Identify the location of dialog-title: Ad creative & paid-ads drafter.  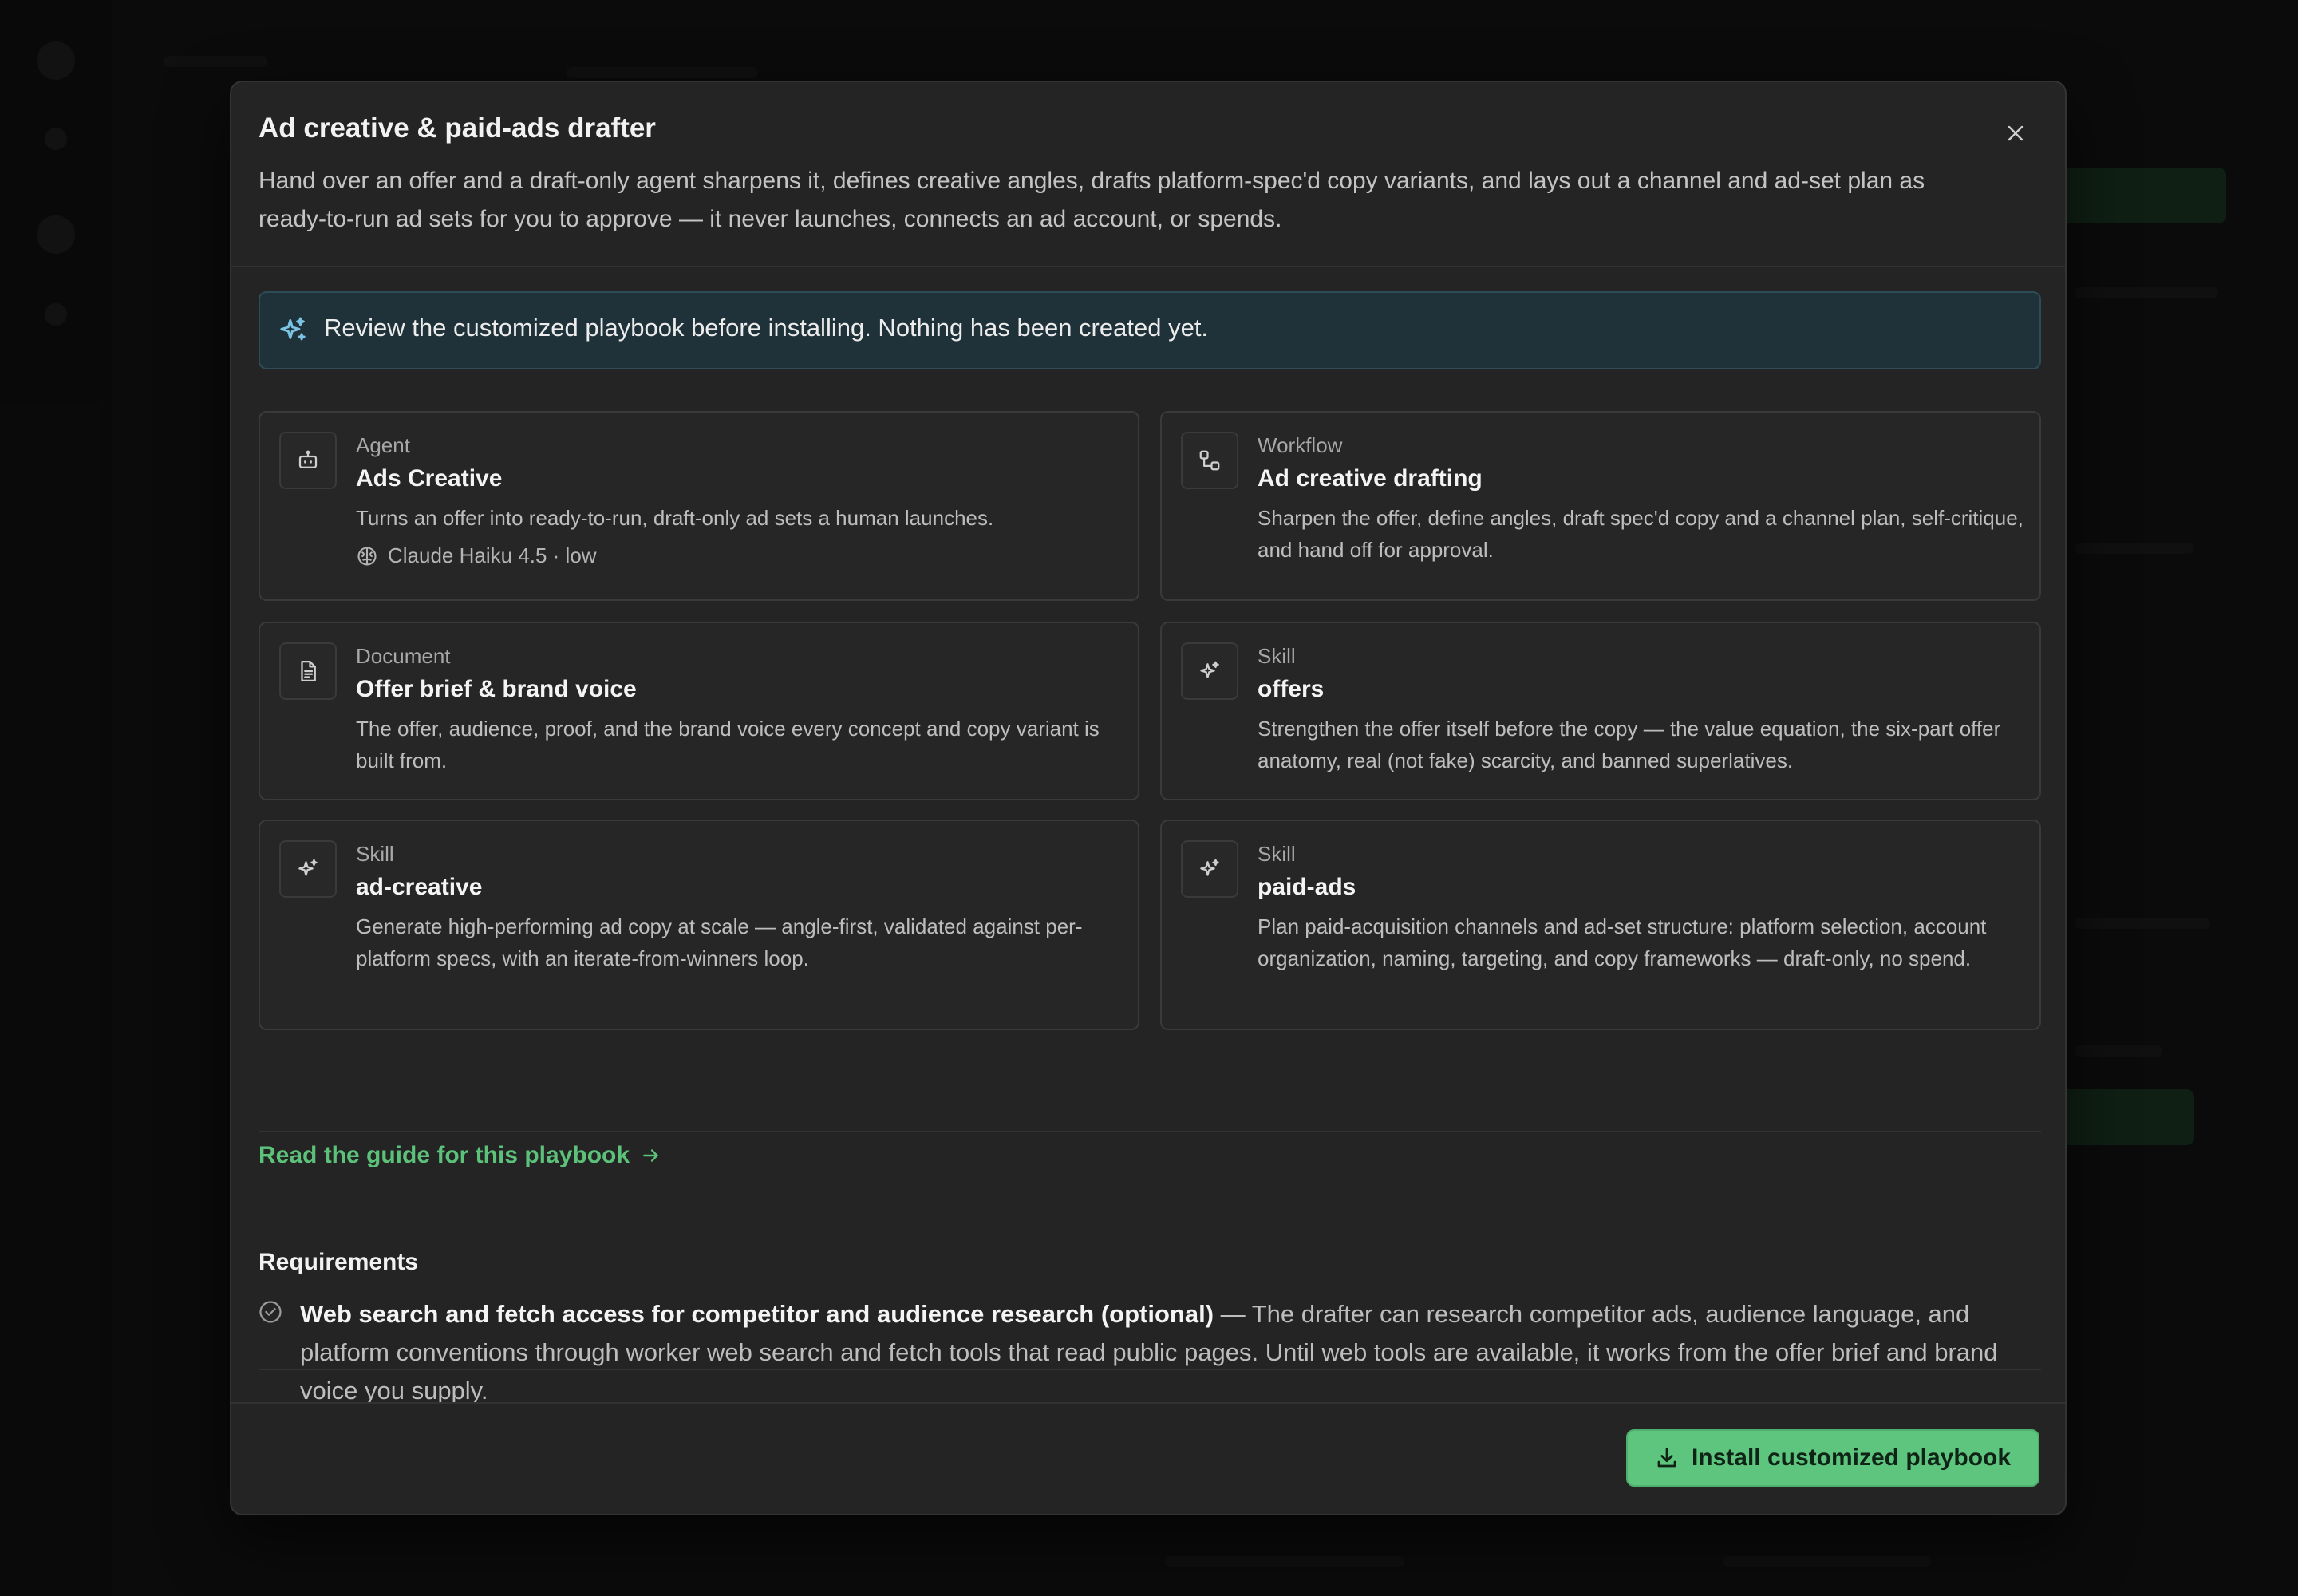
(458, 128).